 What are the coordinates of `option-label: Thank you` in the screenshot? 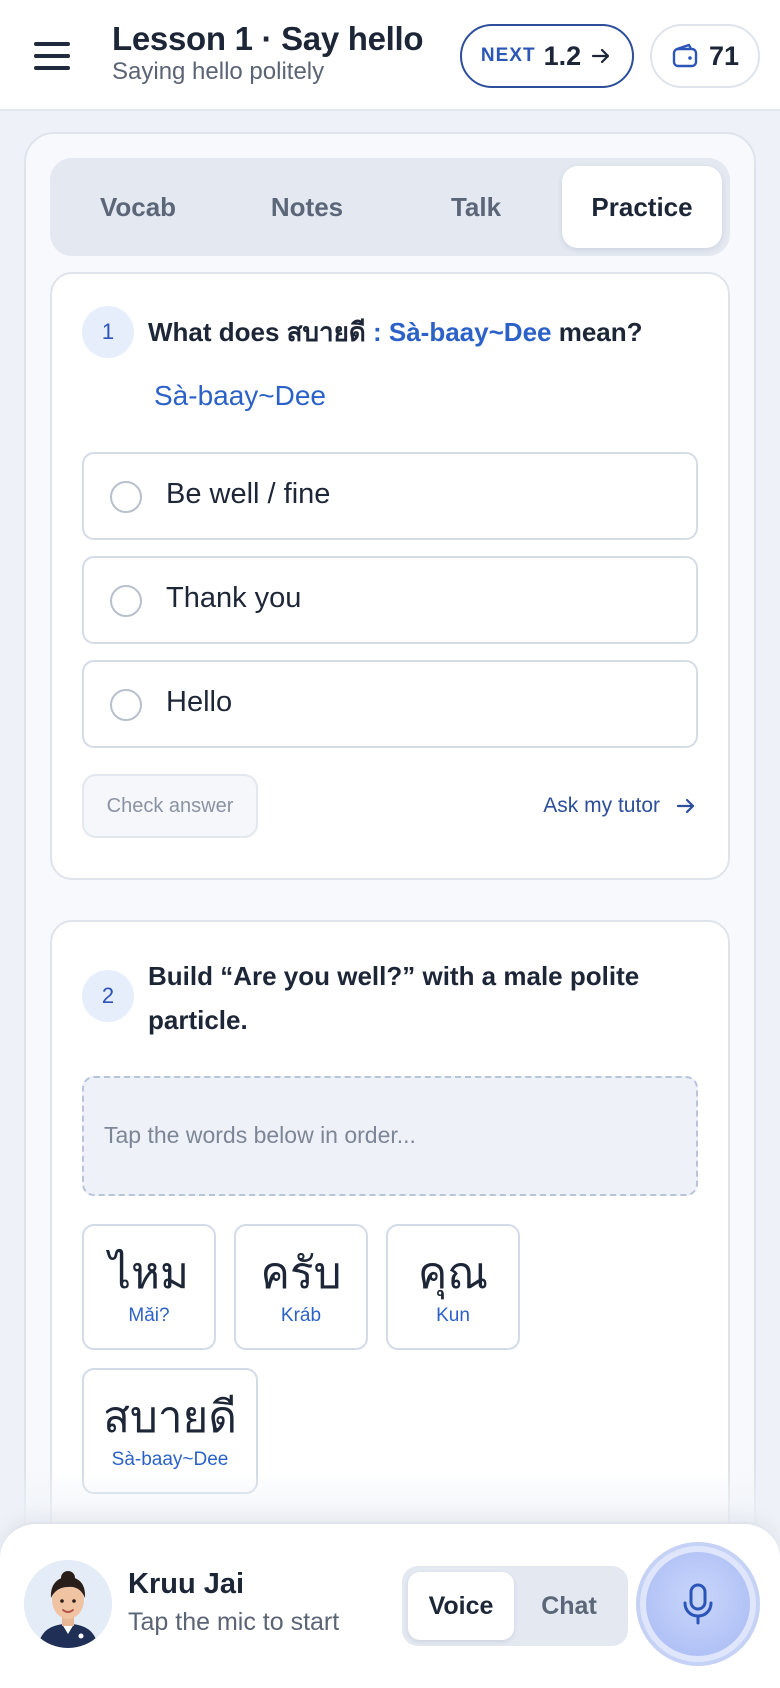 It's located at (234, 598).